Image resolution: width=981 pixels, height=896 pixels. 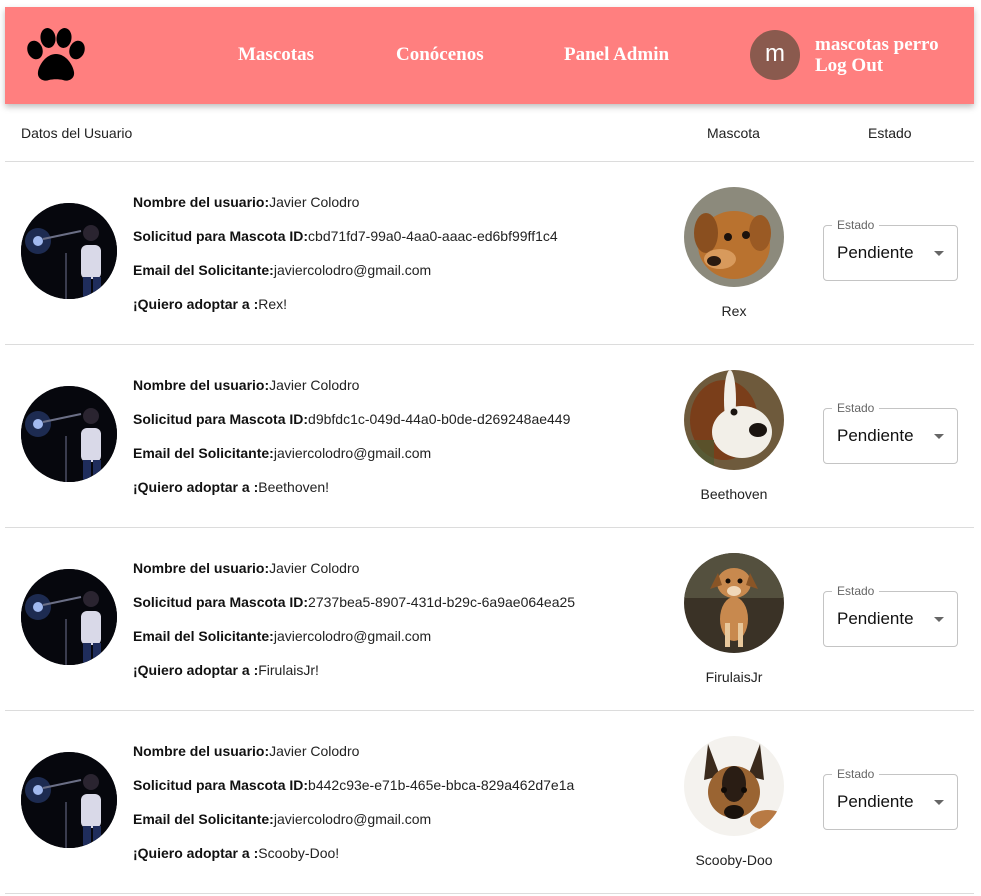 I want to click on logout-link: Log Out, so click(x=849, y=66).